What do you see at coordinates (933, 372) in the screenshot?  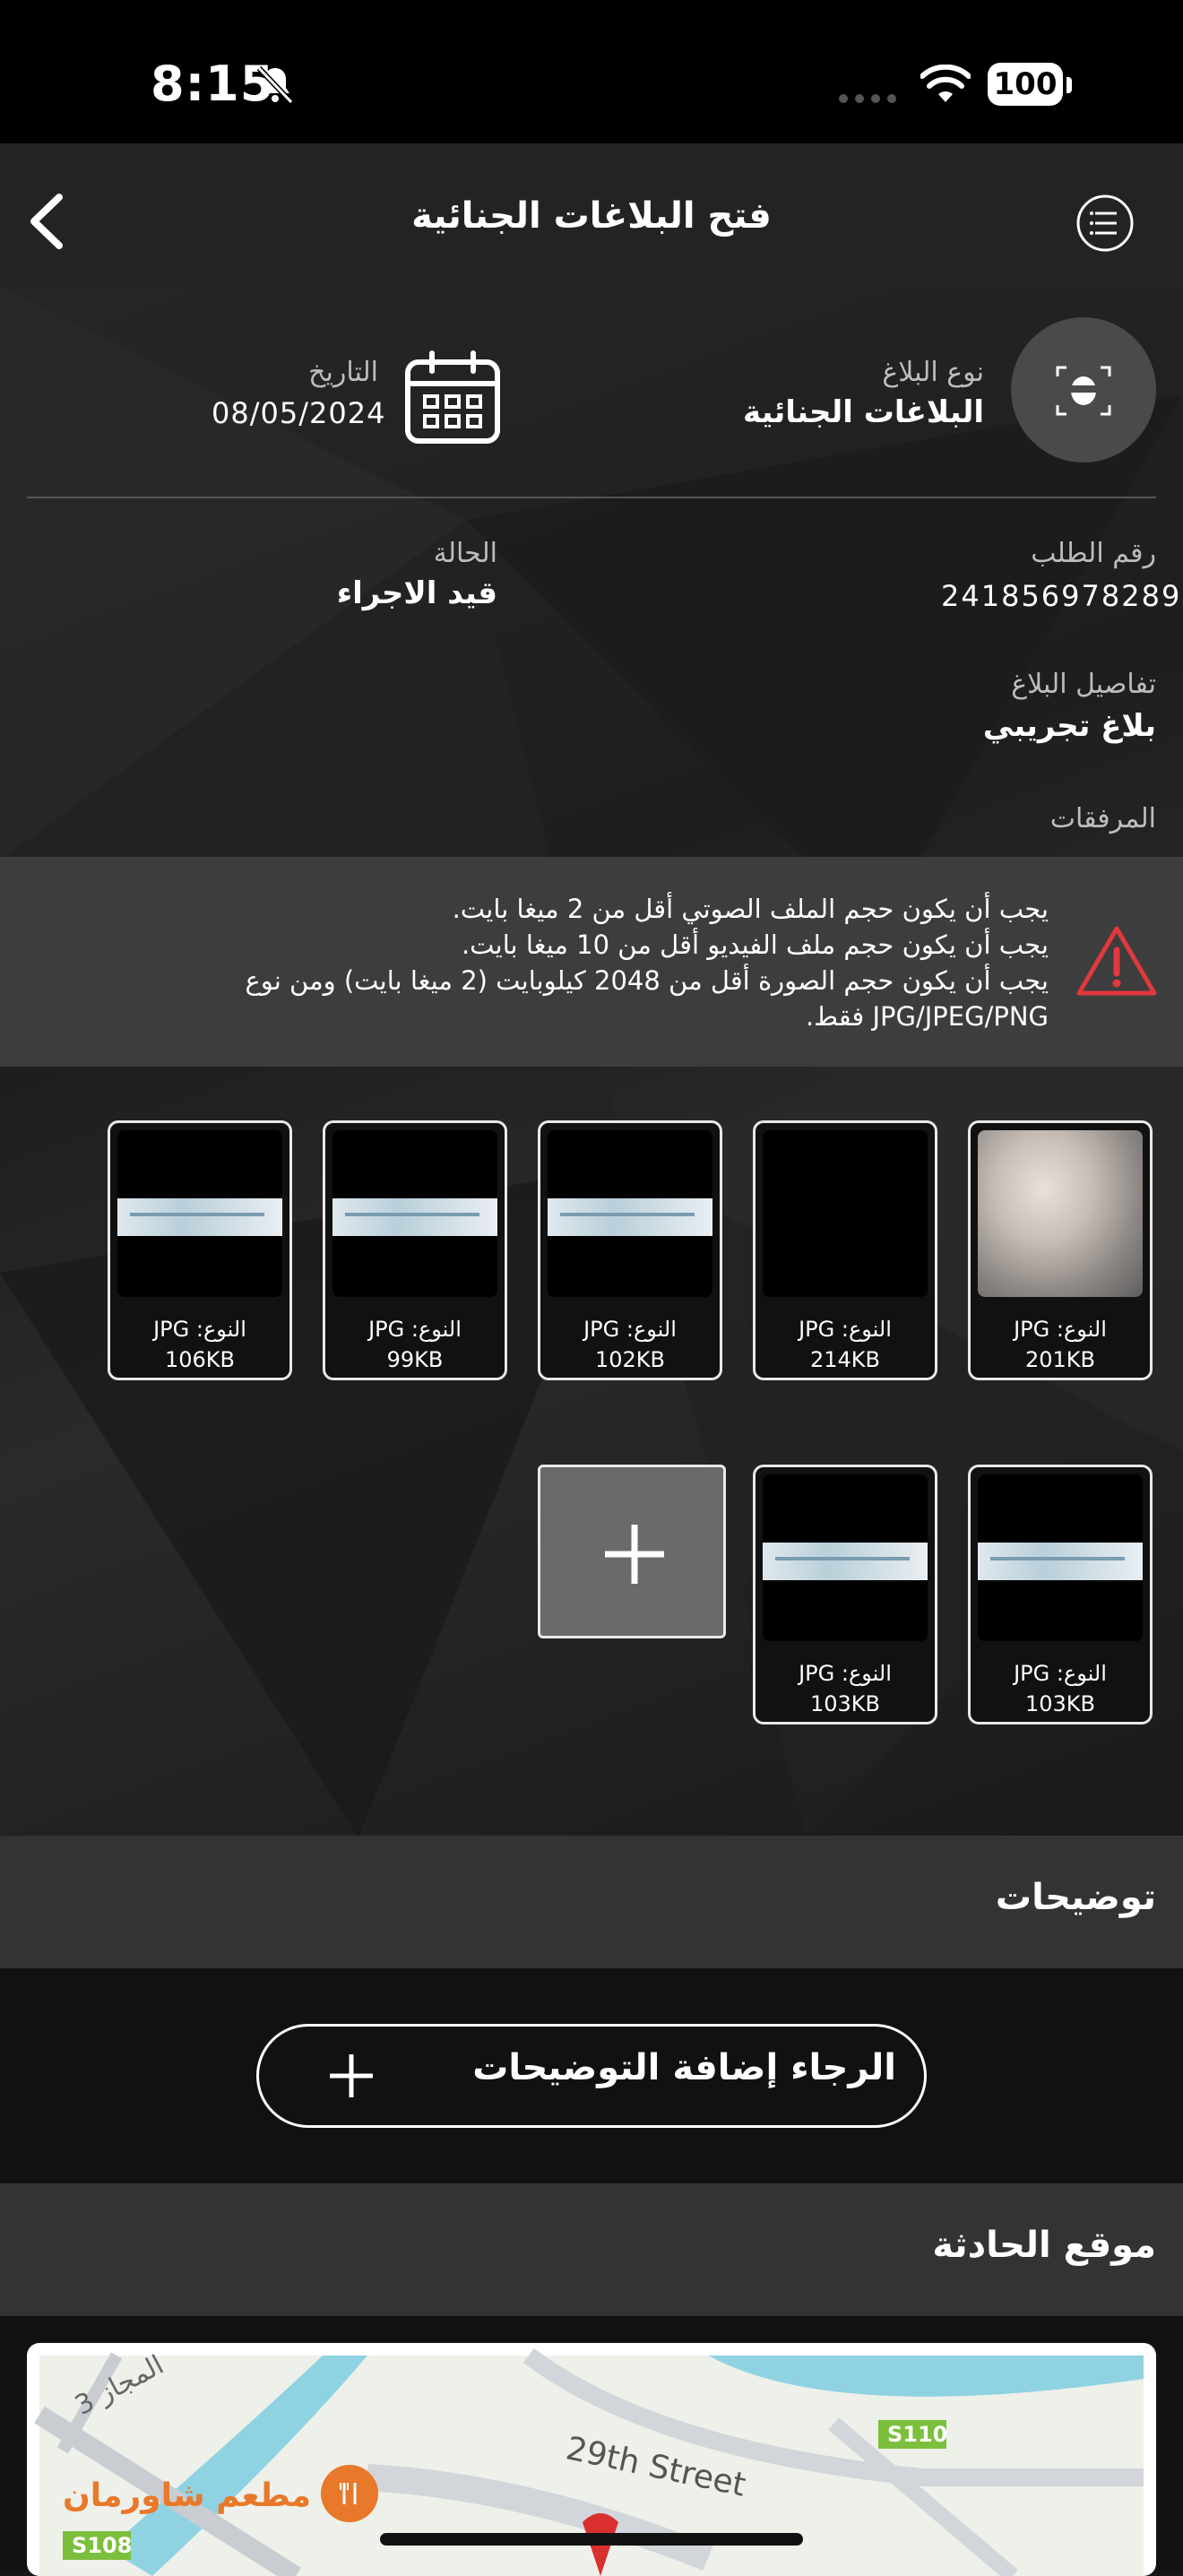 I see `report-type-label: نوع البلاغ` at bounding box center [933, 372].